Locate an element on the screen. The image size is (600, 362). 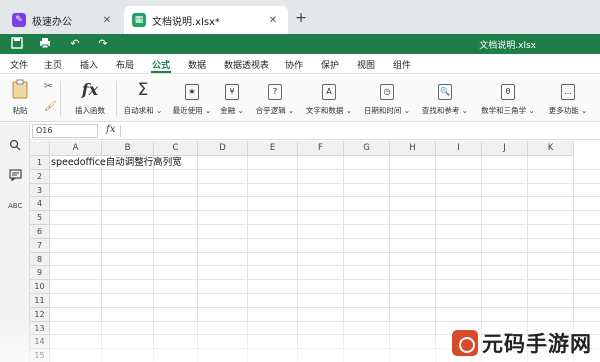
document-title: 文档说明.xlsx is located at coordinates (507, 46).